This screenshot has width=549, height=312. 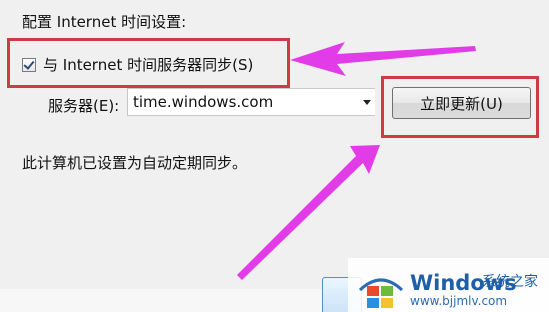 What do you see at coordinates (383, 59) in the screenshot?
I see `arrow-left-icon` at bounding box center [383, 59].